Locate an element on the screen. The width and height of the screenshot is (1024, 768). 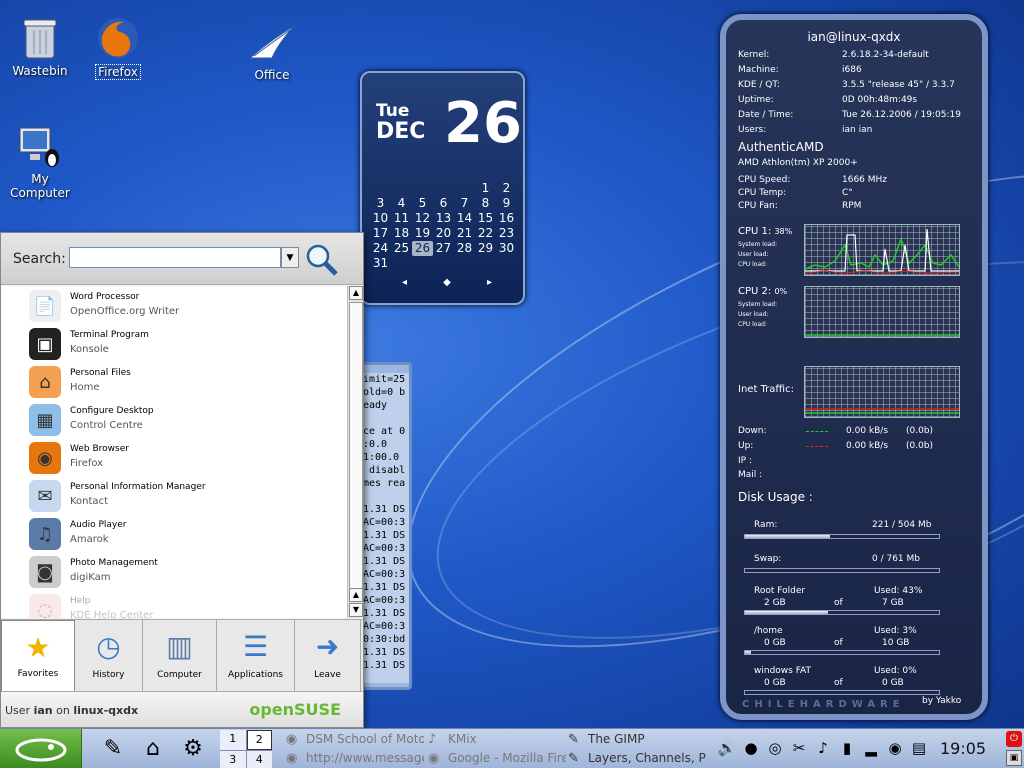
calendar-day: 27 is located at coordinates (443, 248).